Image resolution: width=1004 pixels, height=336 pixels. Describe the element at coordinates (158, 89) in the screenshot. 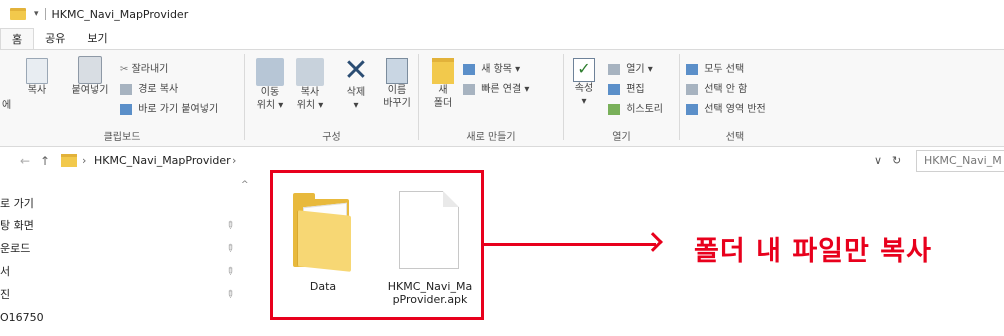

I see `copy-path-label: 경로 복사` at that location.